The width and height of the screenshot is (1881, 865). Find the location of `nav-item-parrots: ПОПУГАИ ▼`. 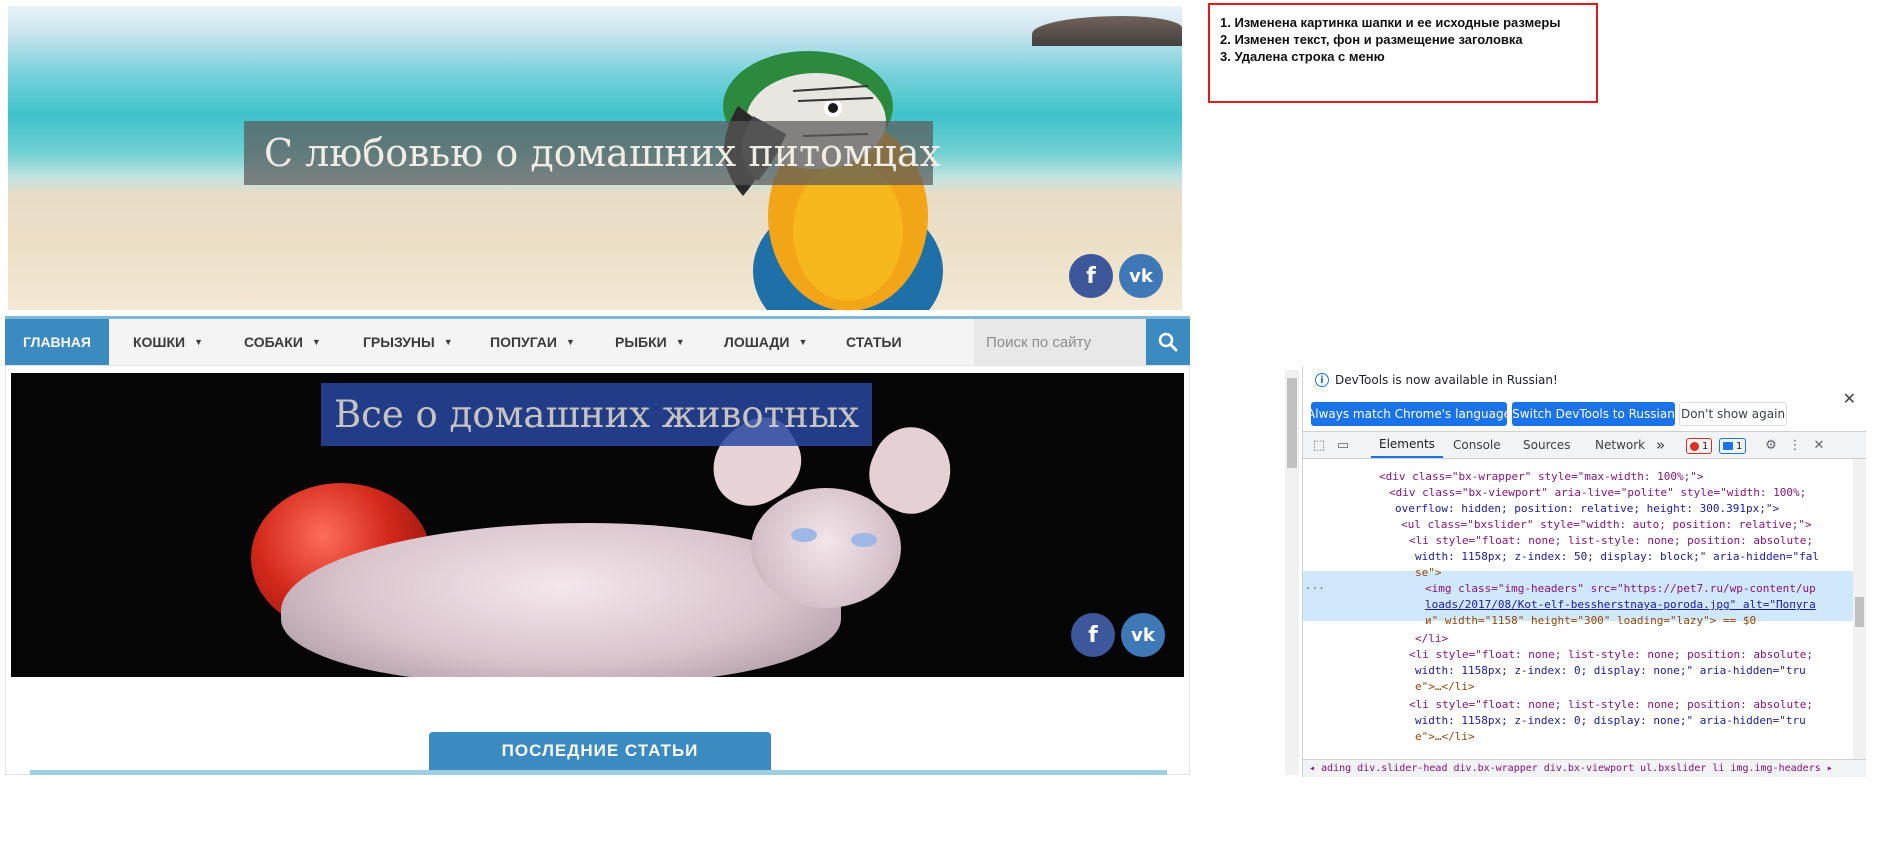

nav-item-parrots: ПОПУГАИ ▼ is located at coordinates (532, 342).